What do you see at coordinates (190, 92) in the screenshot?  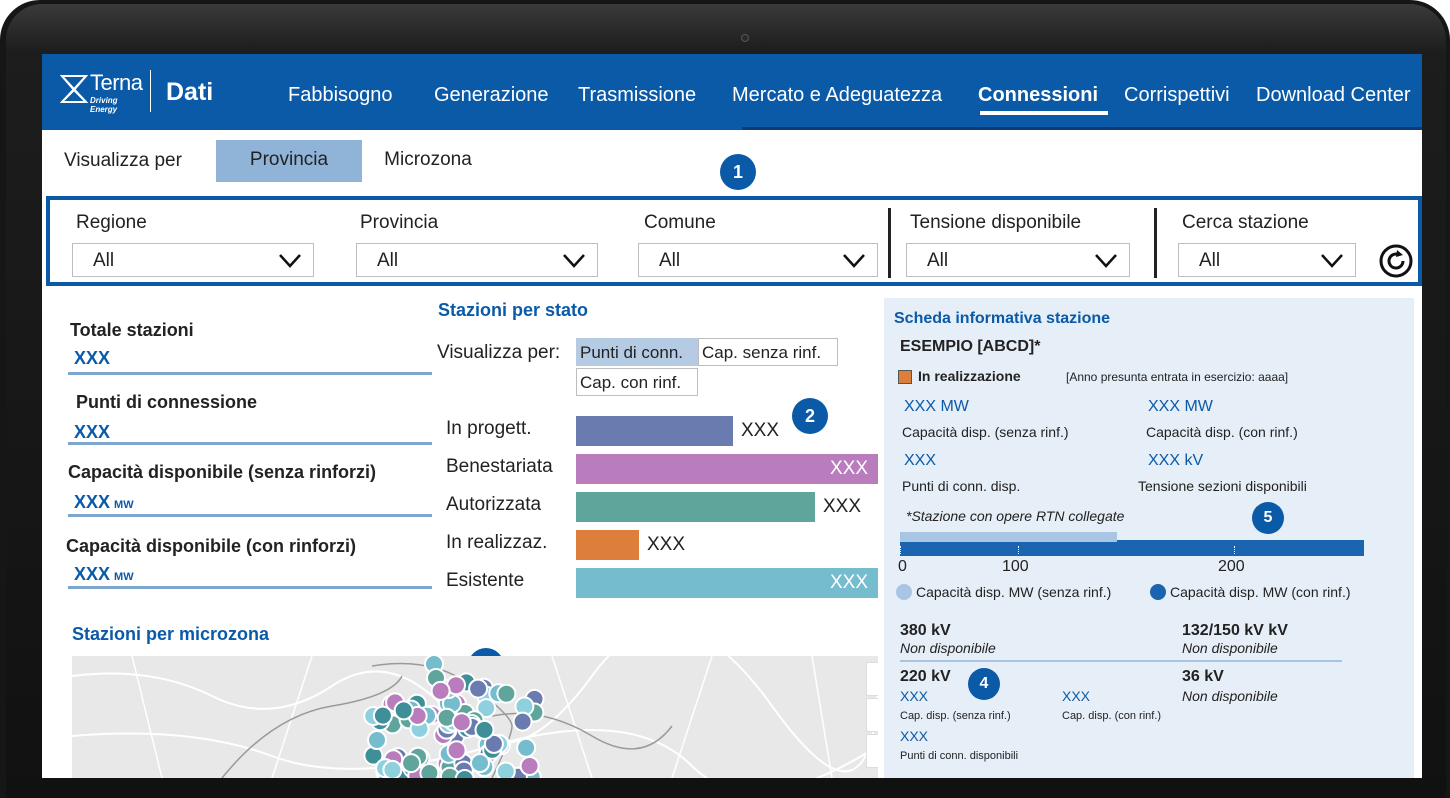 I see `app-title: Dati` at bounding box center [190, 92].